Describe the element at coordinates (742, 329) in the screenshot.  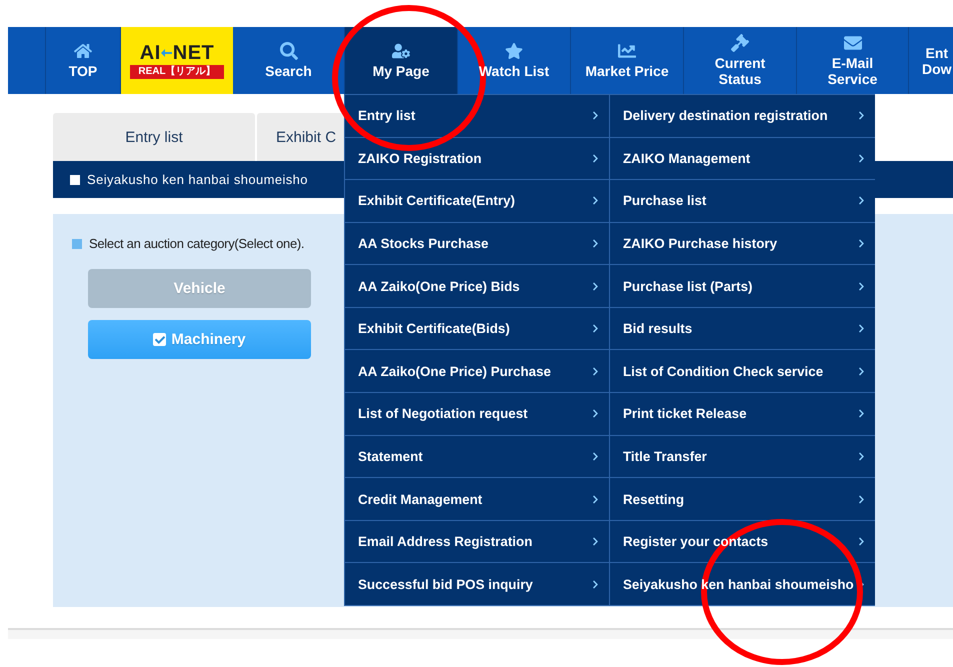
I see `menu-item: Bid results` at that location.